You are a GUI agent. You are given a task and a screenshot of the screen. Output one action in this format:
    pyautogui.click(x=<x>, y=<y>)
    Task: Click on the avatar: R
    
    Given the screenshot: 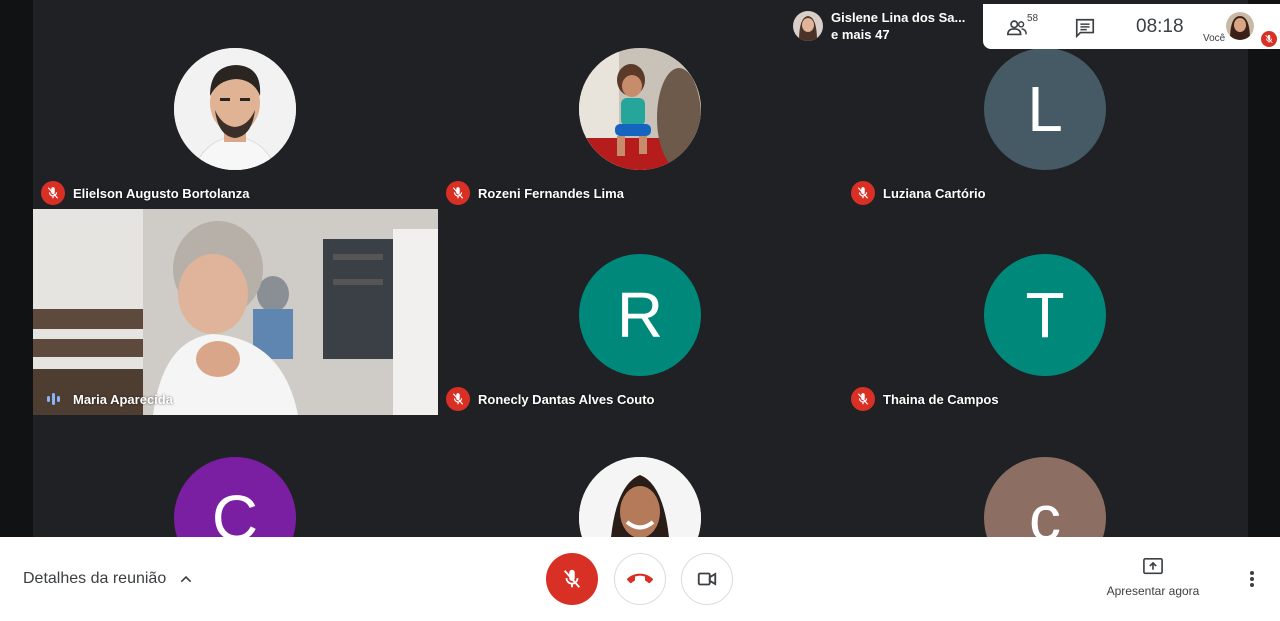 What is the action you would take?
    pyautogui.click(x=640, y=315)
    